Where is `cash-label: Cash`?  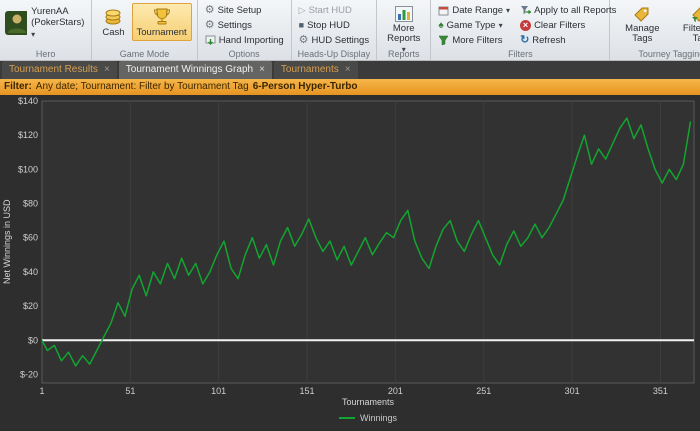
cash-label: Cash is located at coordinates (113, 32).